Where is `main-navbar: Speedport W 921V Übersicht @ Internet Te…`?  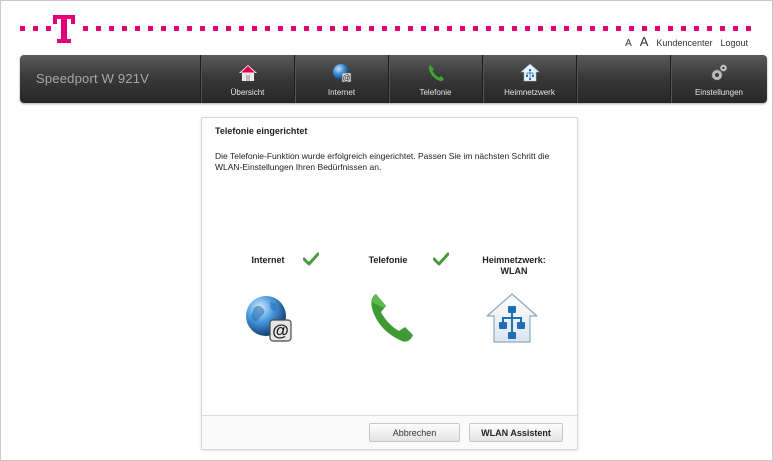 main-navbar: Speedport W 921V Übersicht @ Internet Te… is located at coordinates (393, 79).